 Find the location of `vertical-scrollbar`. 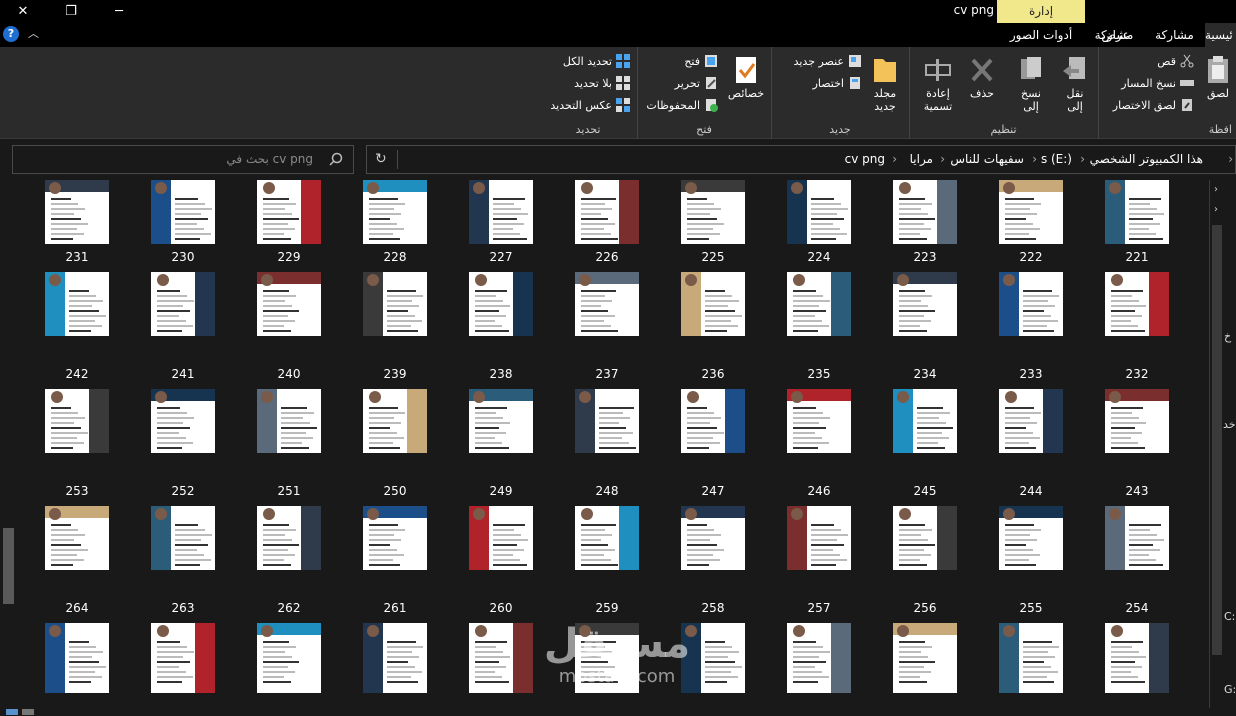

vertical-scrollbar is located at coordinates (8, 443).